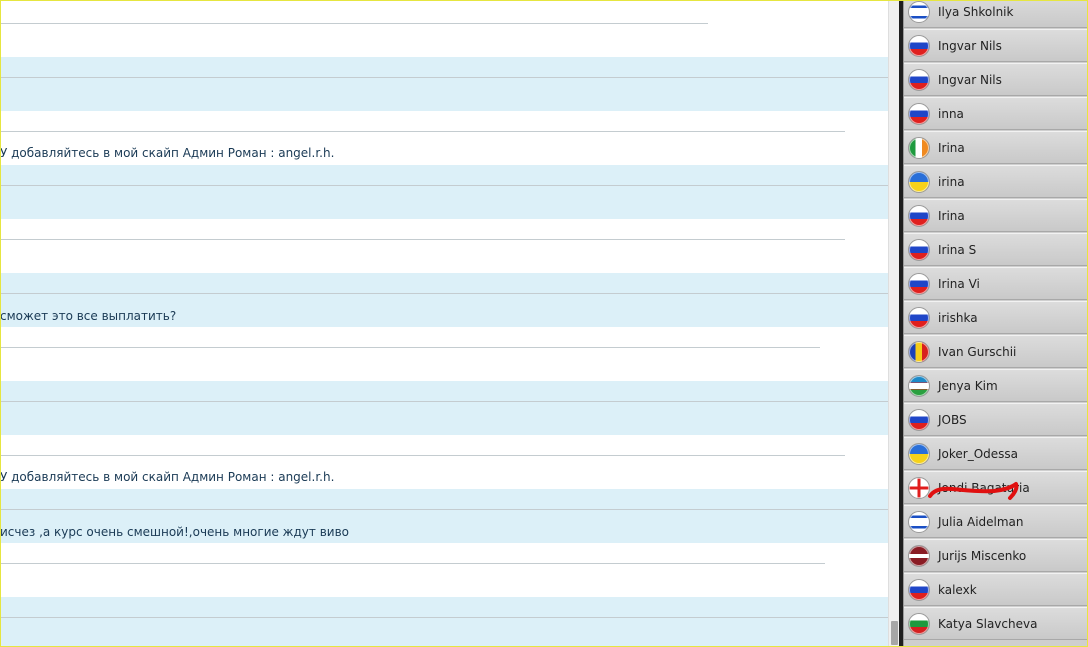 The height and width of the screenshot is (647, 1088). I want to click on user-name: irishka, so click(958, 317).